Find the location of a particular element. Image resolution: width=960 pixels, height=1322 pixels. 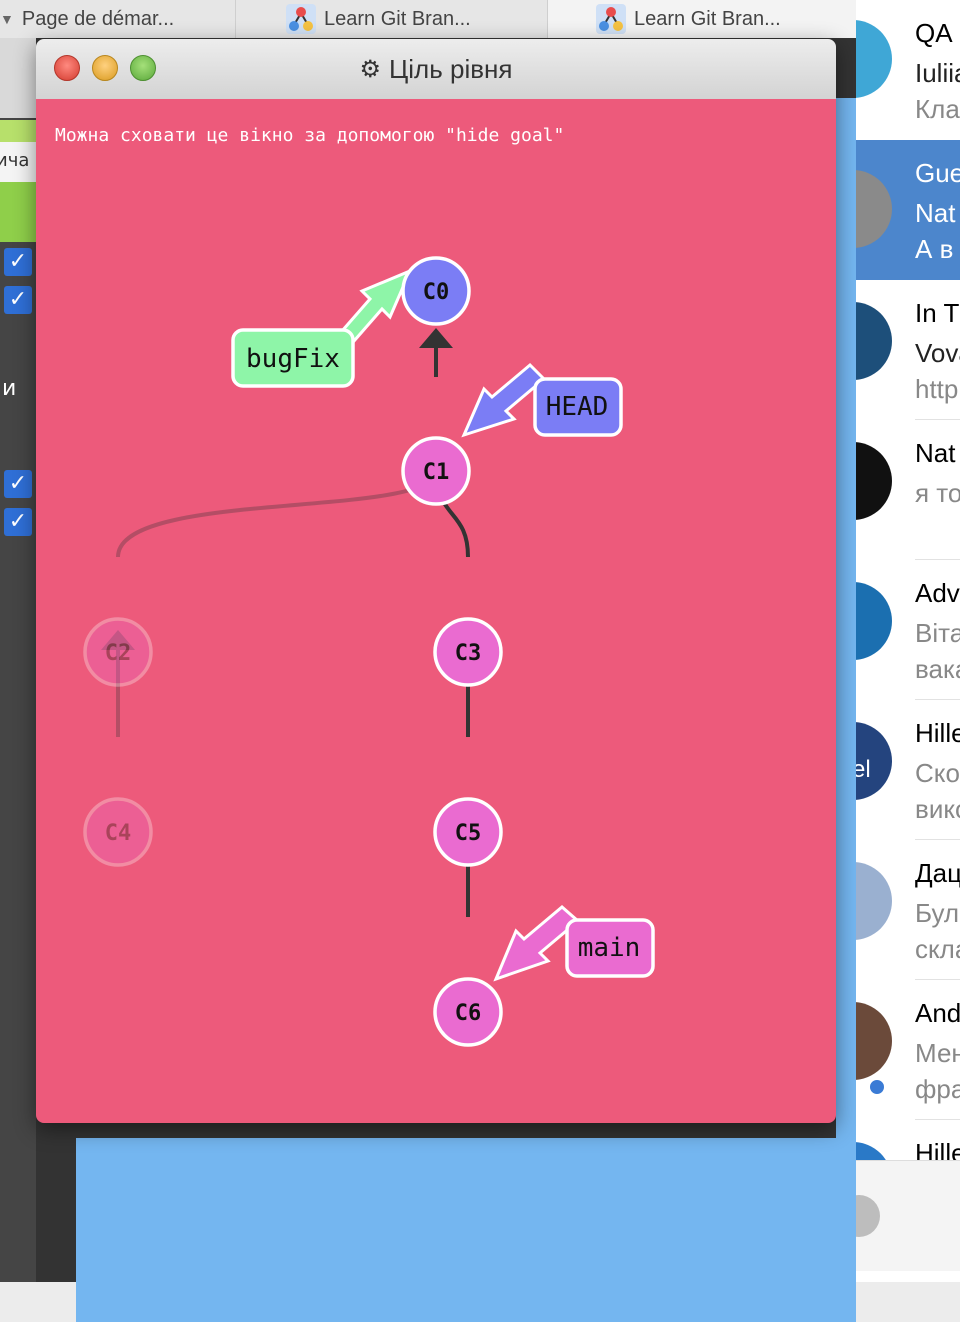

commit-node-c6: C6 is located at coordinates (468, 1012).